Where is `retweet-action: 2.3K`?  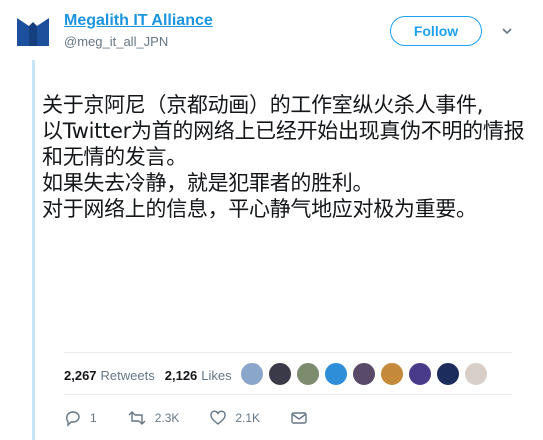
retweet-action: 2.3K is located at coordinates (153, 418).